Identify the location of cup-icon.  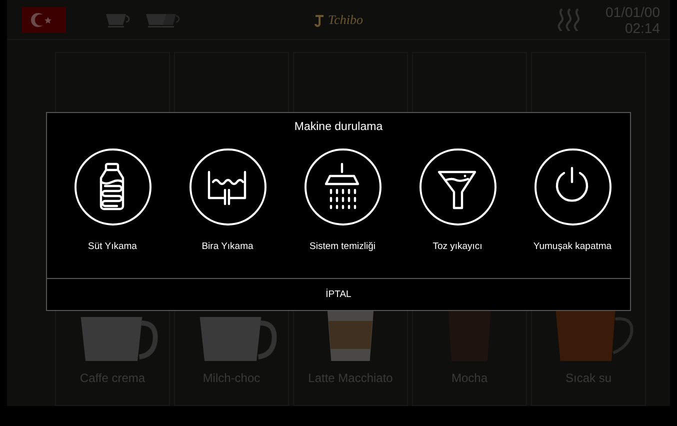
(118, 20).